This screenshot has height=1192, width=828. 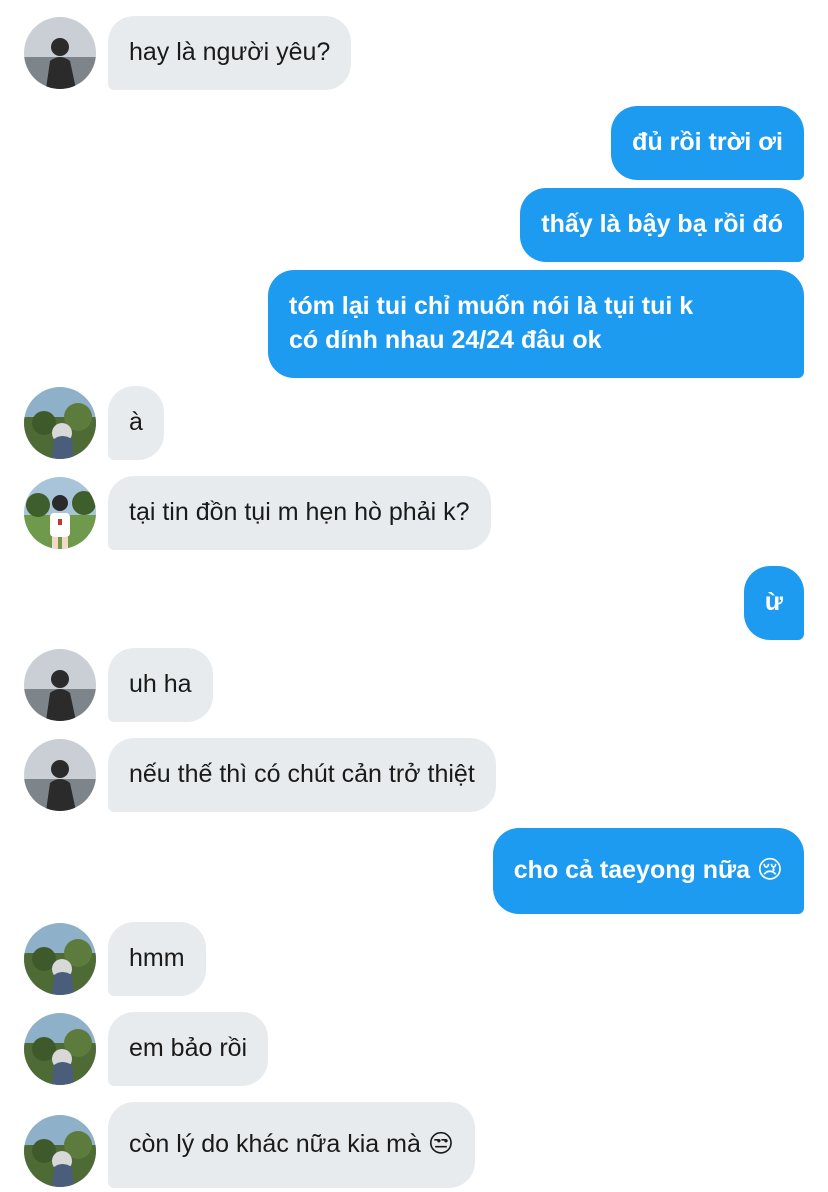 I want to click on incoming-message: à, so click(x=136, y=423).